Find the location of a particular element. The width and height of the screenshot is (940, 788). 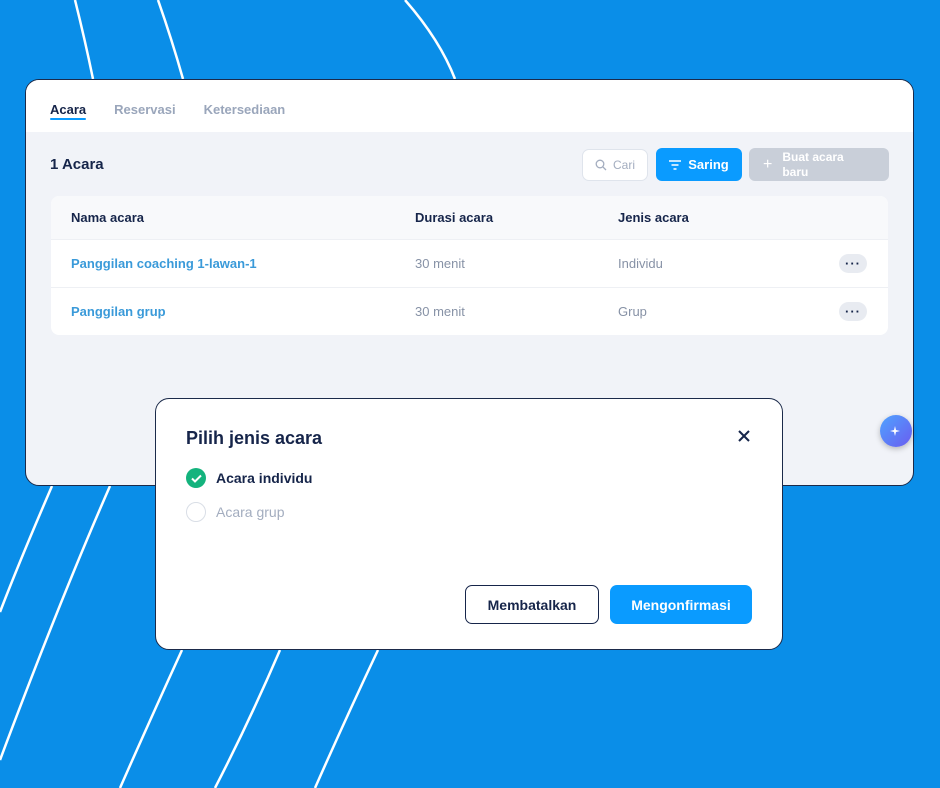

event-name-link: Panggilan grup is located at coordinates (118, 311).